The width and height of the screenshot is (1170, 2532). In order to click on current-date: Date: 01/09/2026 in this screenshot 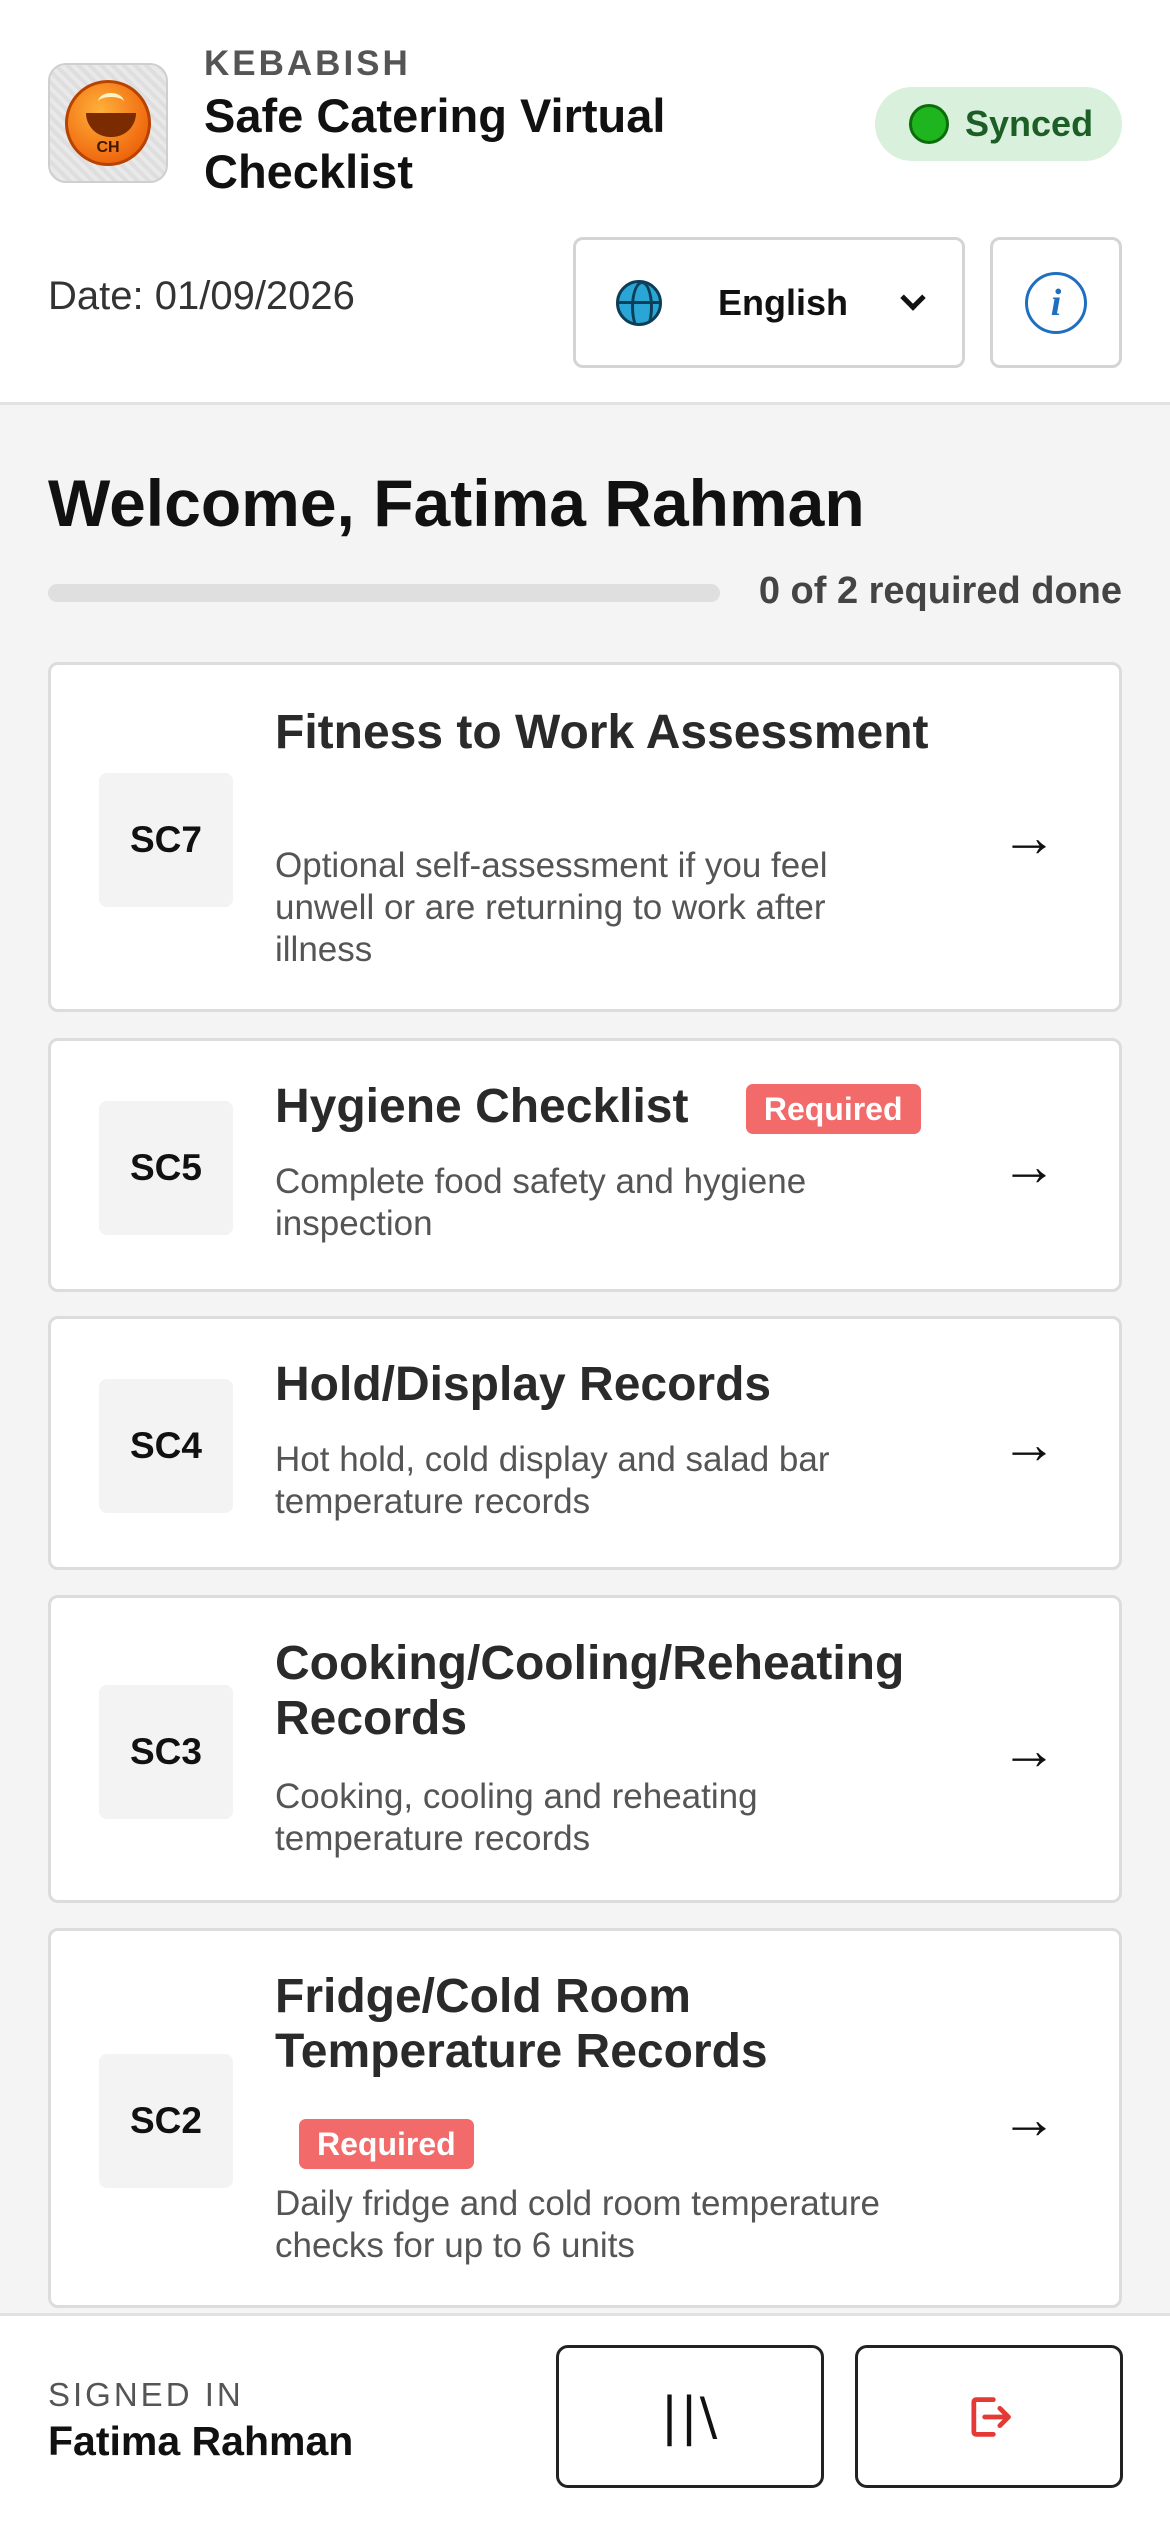, I will do `click(201, 296)`.